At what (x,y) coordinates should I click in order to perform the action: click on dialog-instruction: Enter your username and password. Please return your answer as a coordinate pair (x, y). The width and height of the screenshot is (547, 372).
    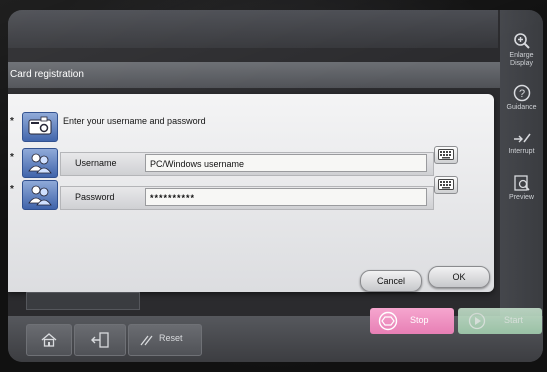
    Looking at the image, I should click on (134, 121).